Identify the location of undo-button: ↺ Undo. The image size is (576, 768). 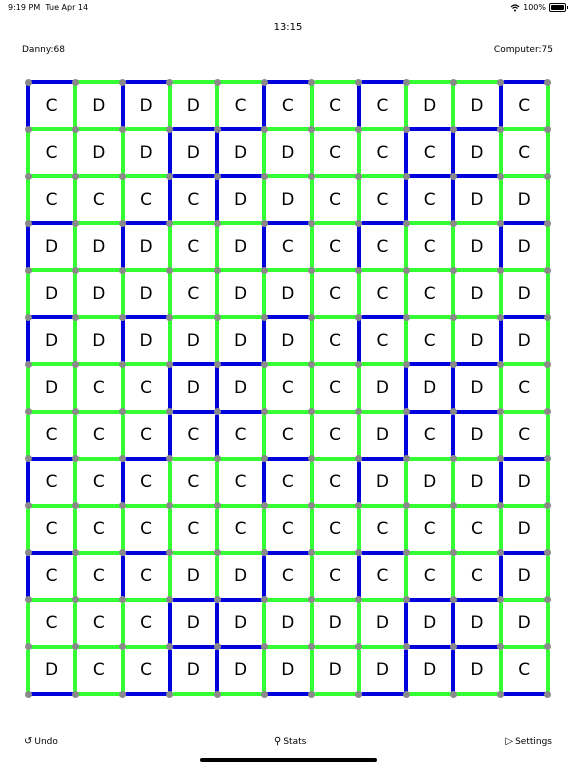
(41, 742).